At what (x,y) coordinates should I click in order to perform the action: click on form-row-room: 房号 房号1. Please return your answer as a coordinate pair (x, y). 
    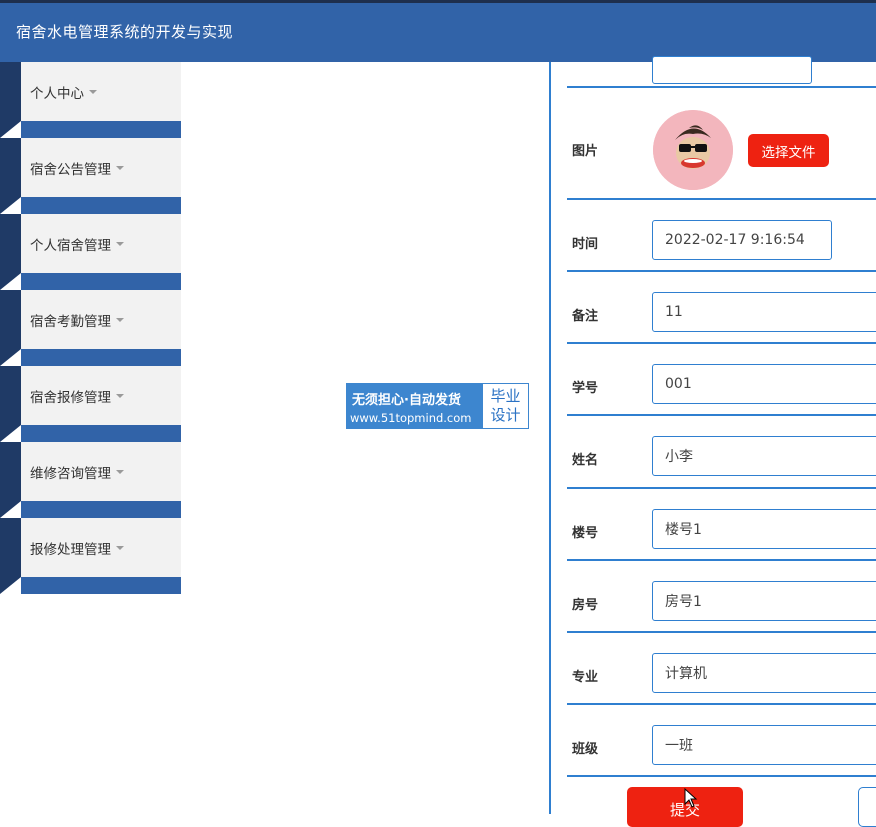
    Looking at the image, I should click on (721, 597).